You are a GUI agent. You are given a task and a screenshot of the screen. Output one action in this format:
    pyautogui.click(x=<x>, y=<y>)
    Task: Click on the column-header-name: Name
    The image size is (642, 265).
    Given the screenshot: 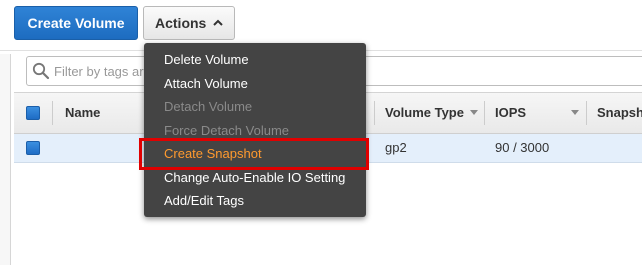 What is the action you would take?
    pyautogui.click(x=82, y=113)
    